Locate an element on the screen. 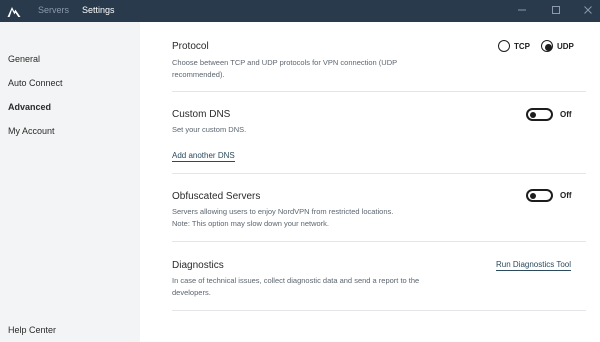  custom-dns-toggle-label: Off is located at coordinates (566, 114).